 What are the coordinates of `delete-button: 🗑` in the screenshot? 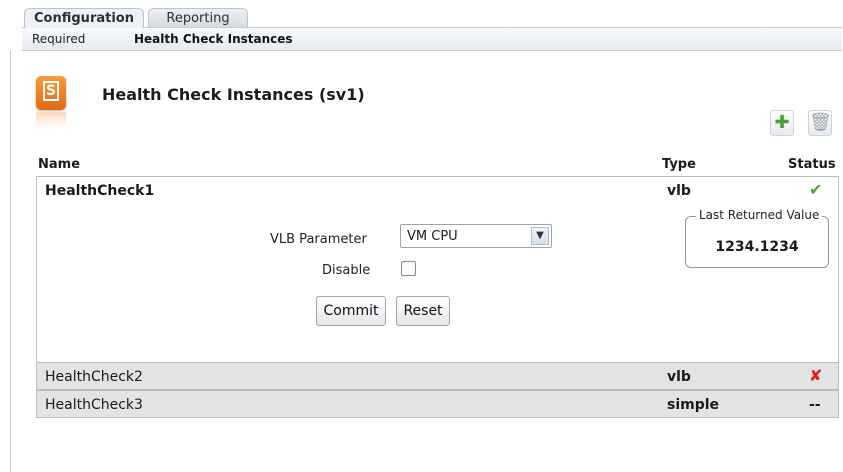 It's located at (820, 123).